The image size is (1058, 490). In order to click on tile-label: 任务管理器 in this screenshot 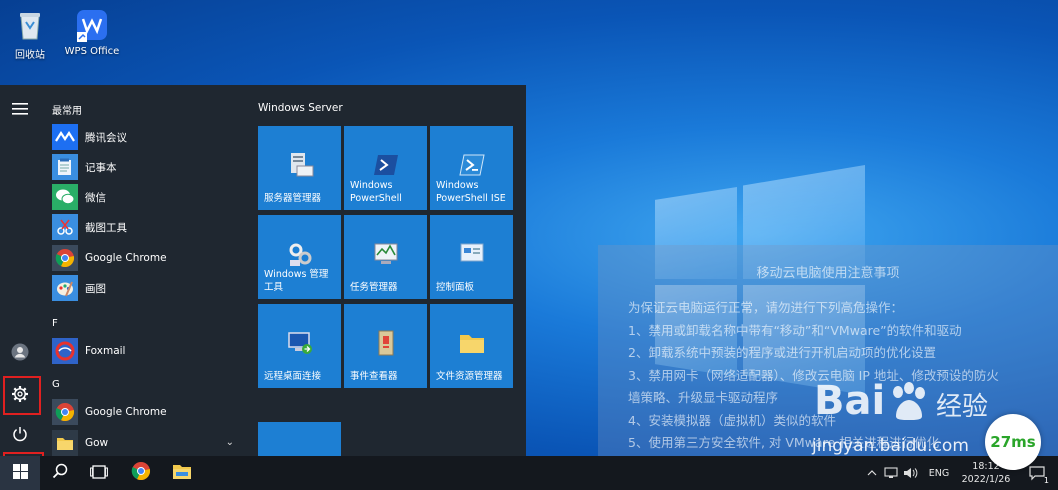, I will do `click(374, 287)`.